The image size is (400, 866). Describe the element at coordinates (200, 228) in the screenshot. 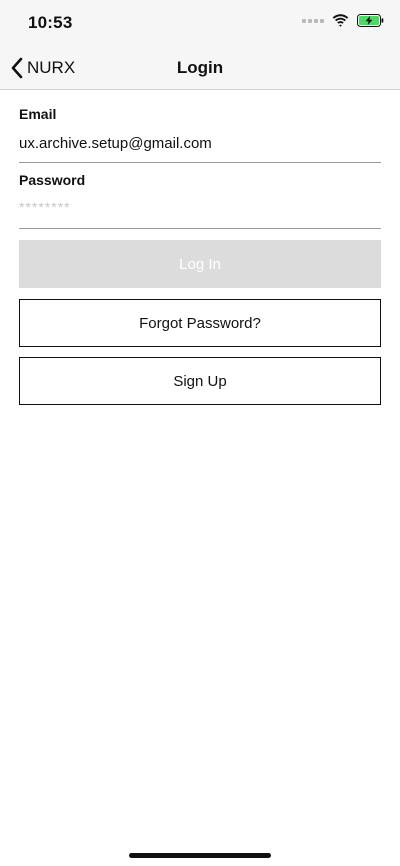

I see `password-underline` at that location.